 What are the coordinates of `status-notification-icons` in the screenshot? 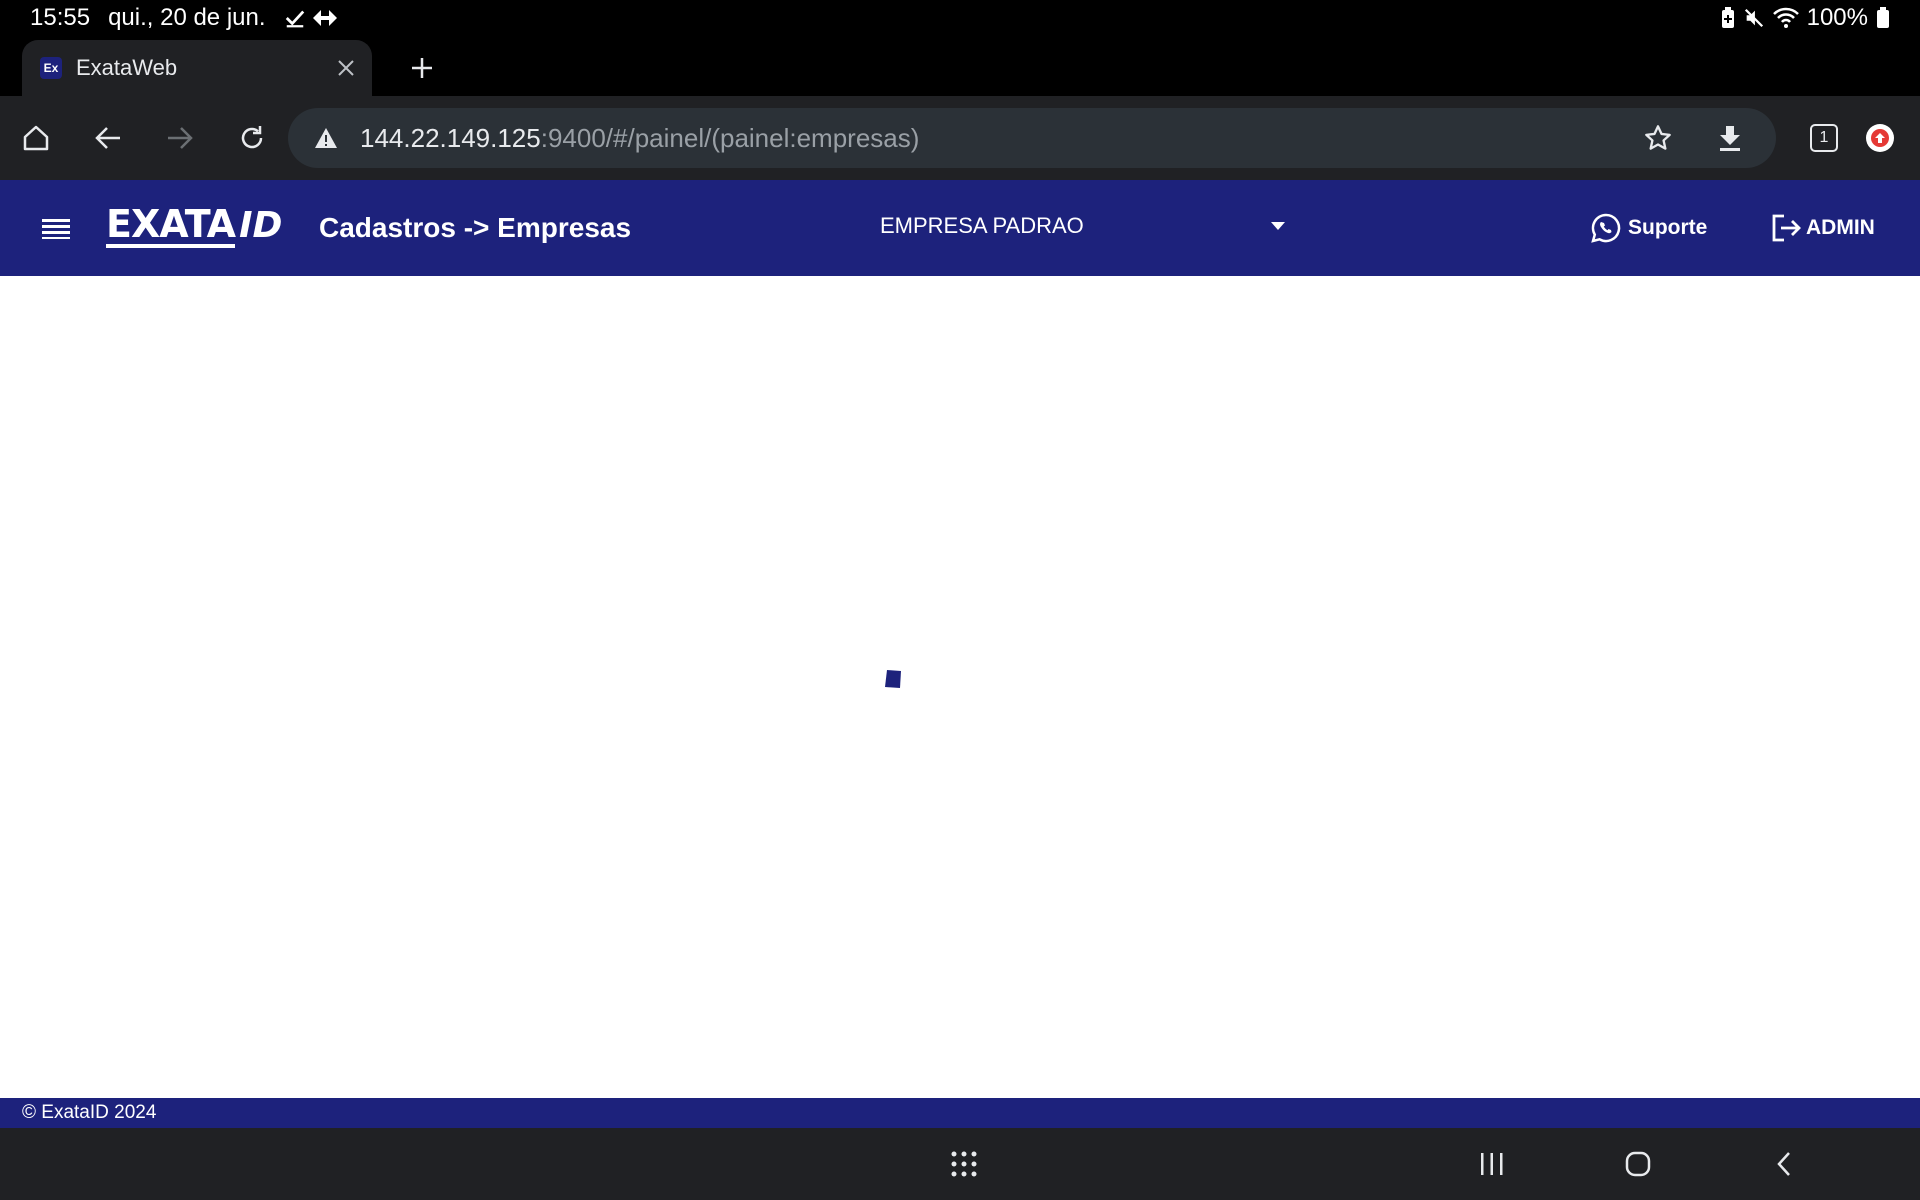 It's located at (311, 18).